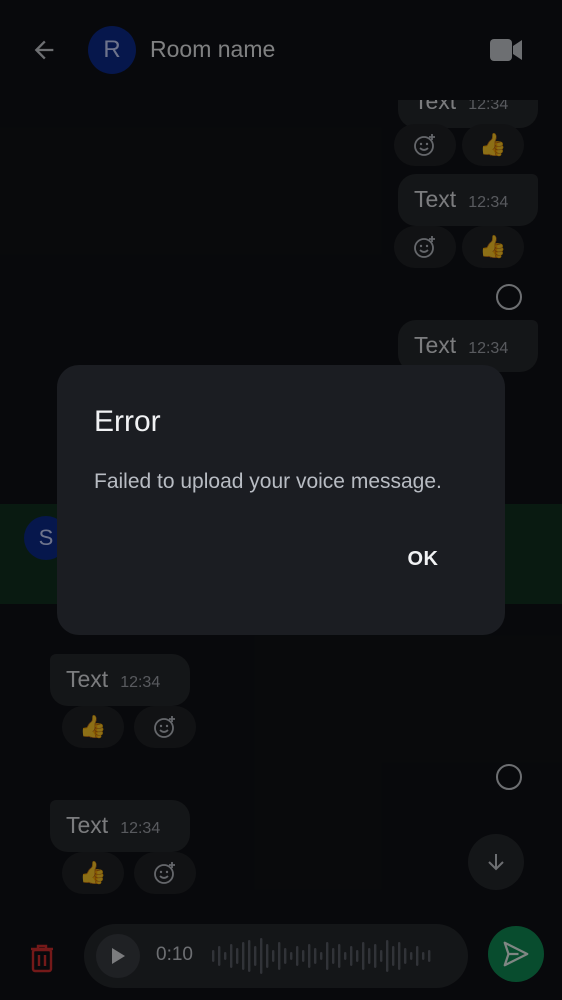  I want to click on ok-button: OK, so click(423, 559).